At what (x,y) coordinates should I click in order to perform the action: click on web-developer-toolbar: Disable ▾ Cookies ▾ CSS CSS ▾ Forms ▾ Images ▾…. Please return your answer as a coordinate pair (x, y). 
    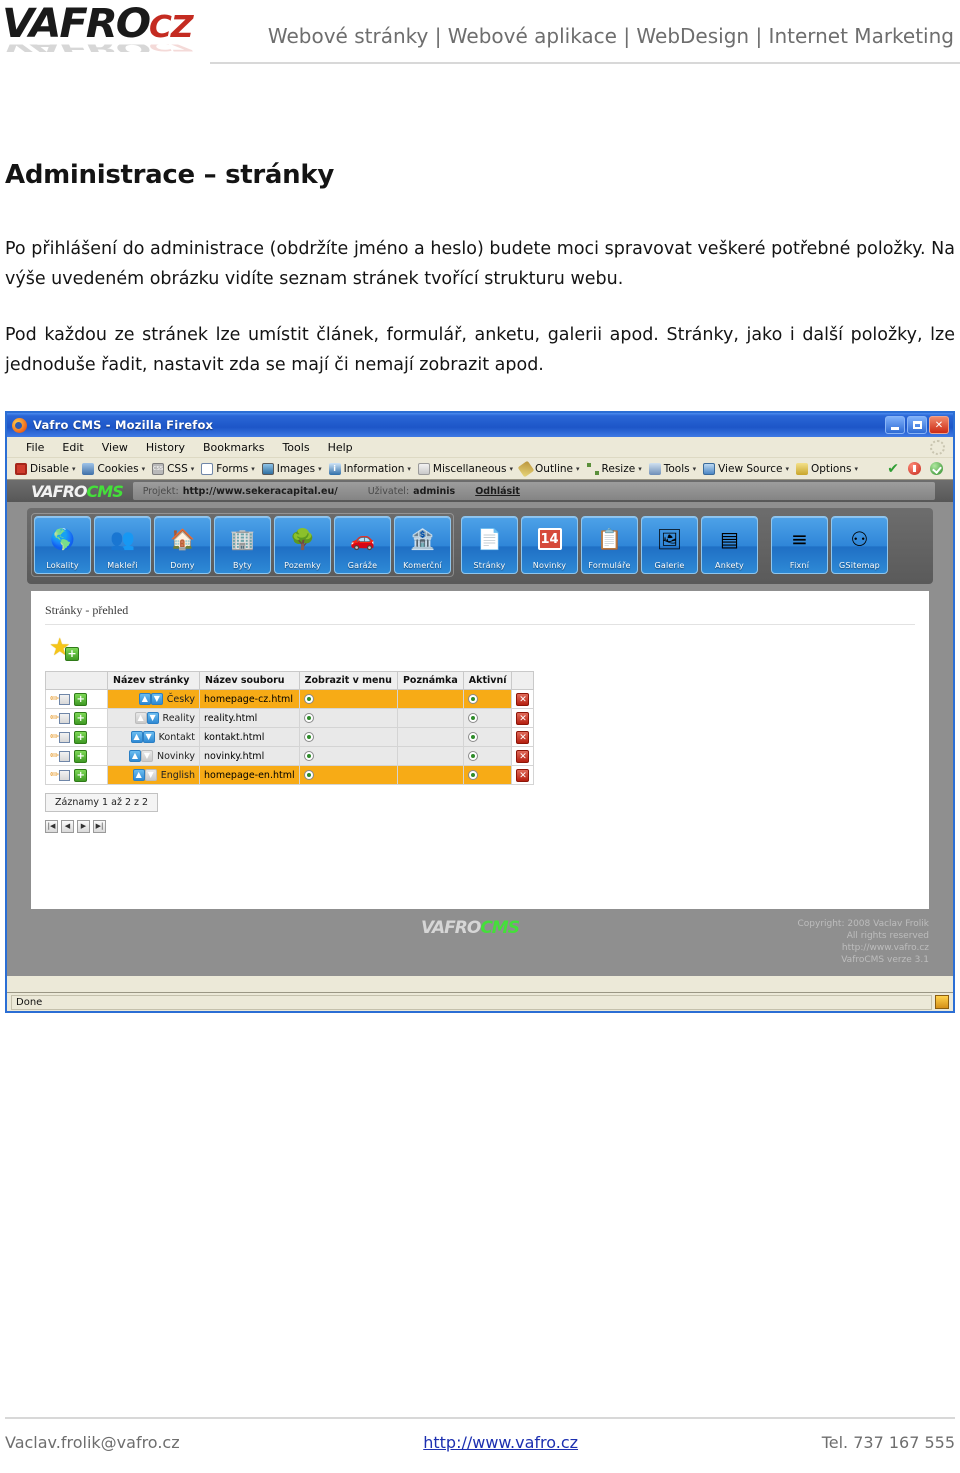
    Looking at the image, I should click on (480, 469).